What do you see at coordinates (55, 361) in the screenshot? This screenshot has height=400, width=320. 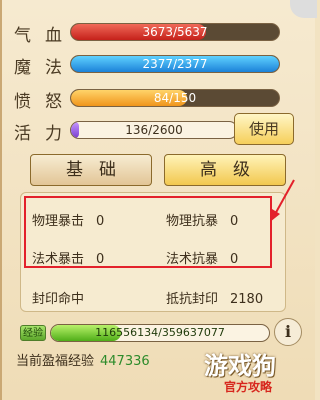 I see `bonus-exp-label: 当前盈福经验` at bounding box center [55, 361].